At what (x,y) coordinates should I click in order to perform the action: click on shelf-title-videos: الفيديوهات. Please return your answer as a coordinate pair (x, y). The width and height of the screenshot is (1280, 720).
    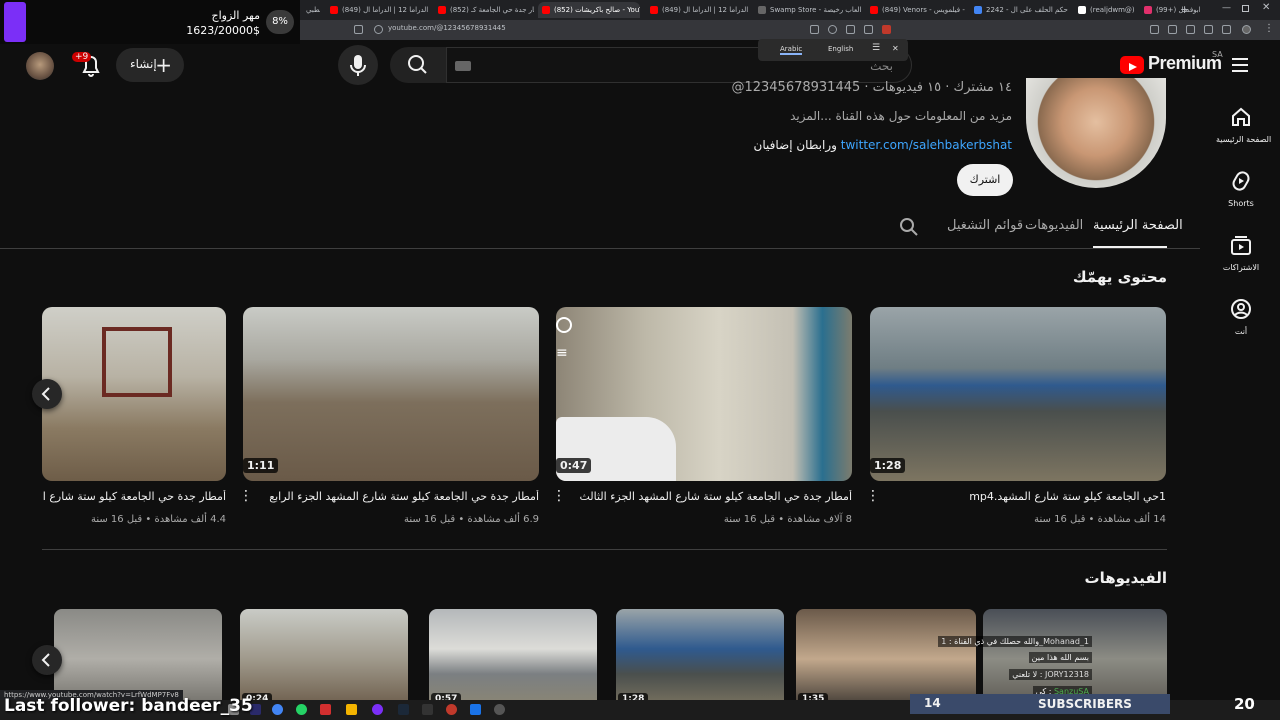
    Looking at the image, I should click on (1126, 578).